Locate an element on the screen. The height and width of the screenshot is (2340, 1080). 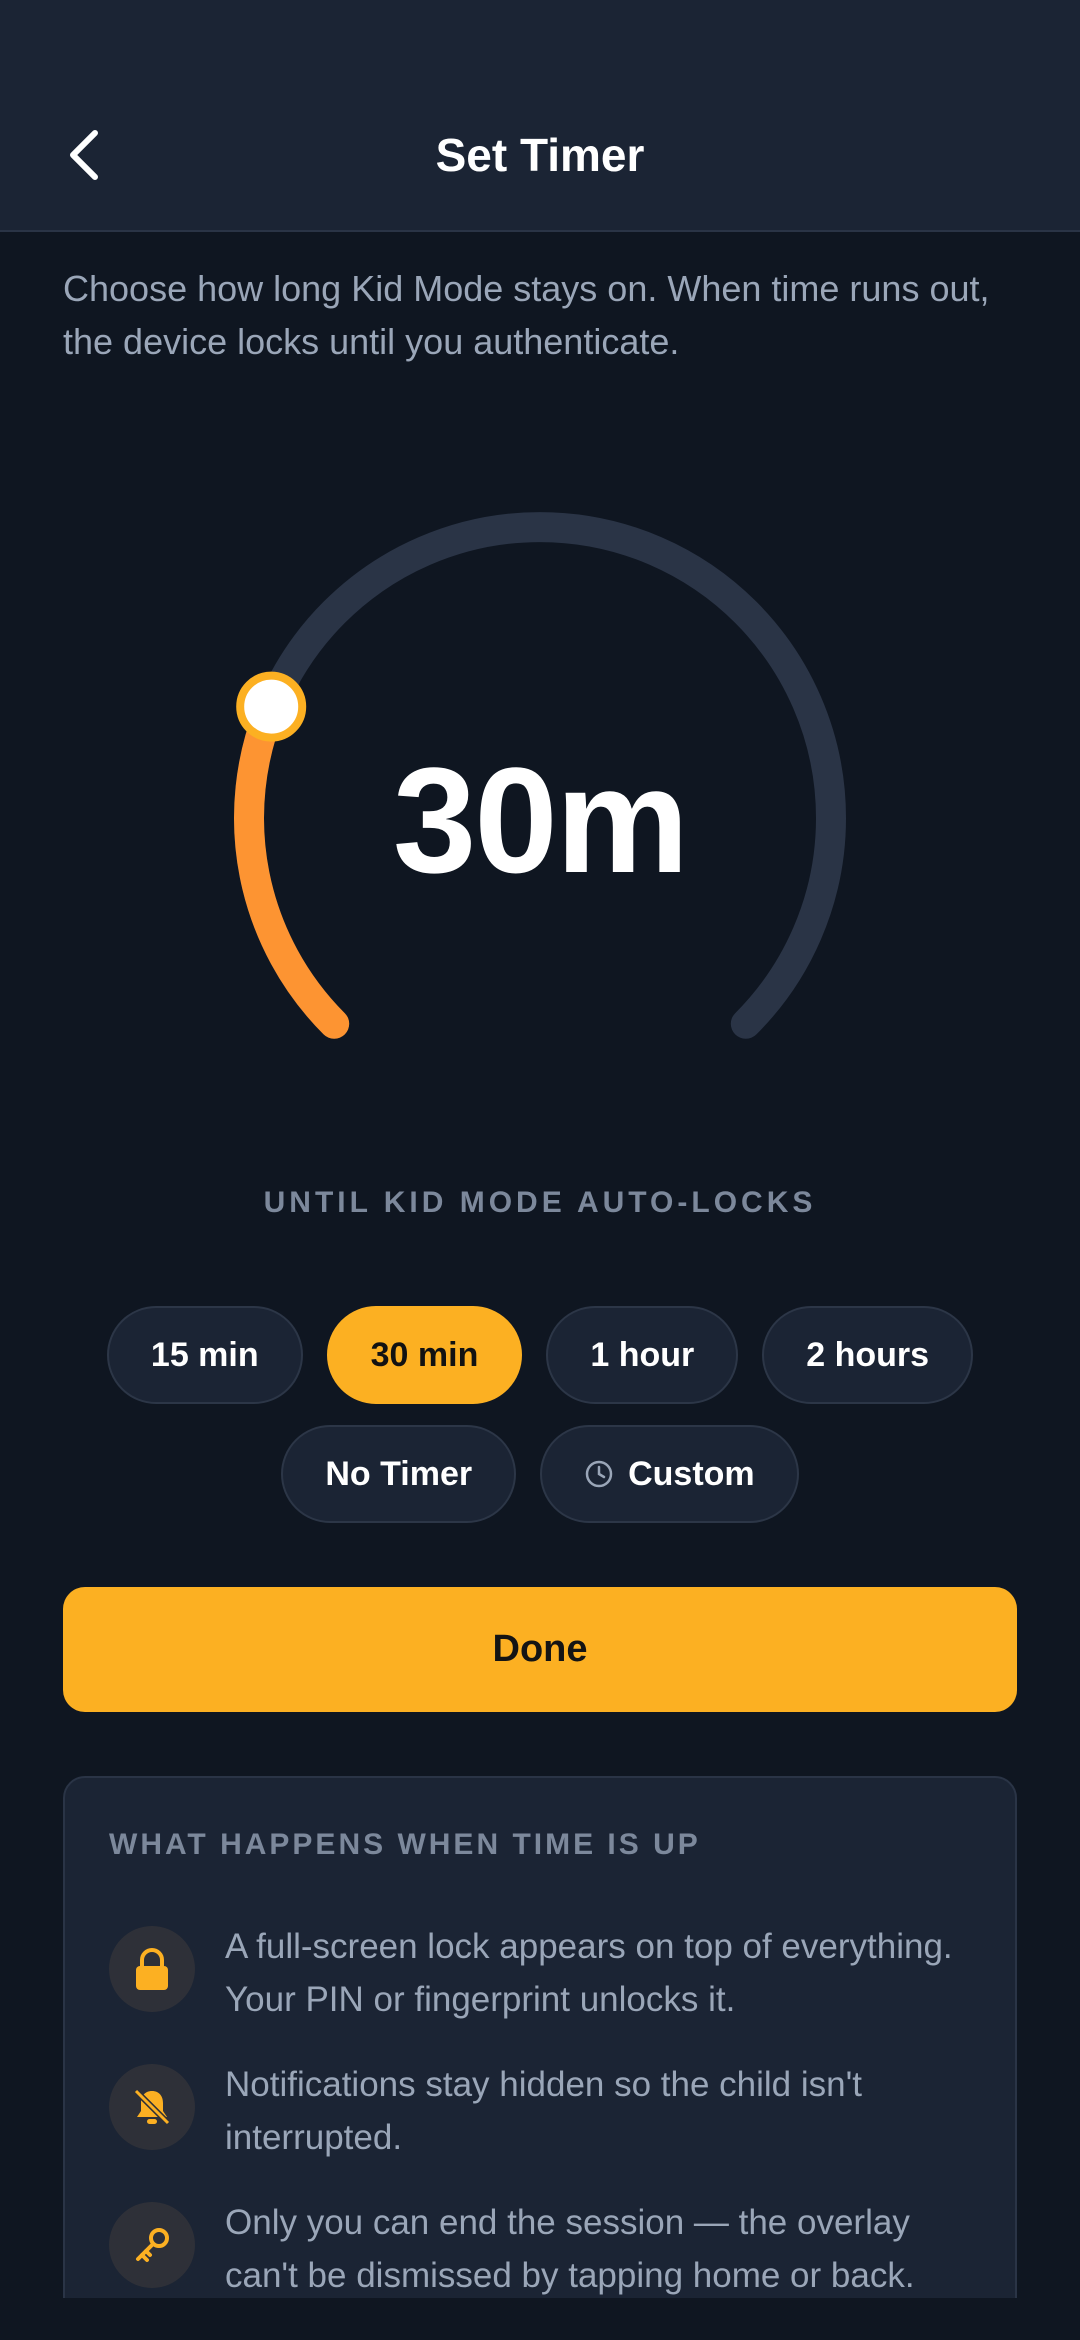
preset-label: No Timer is located at coordinates (399, 1473).